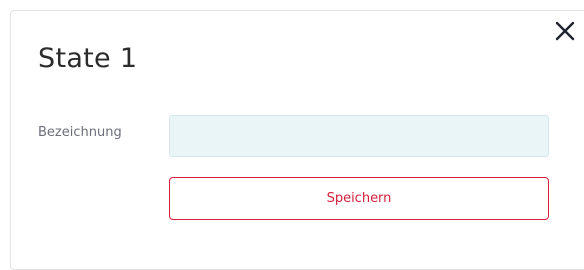  What do you see at coordinates (359, 198) in the screenshot?
I see `save-button: Speichern` at bounding box center [359, 198].